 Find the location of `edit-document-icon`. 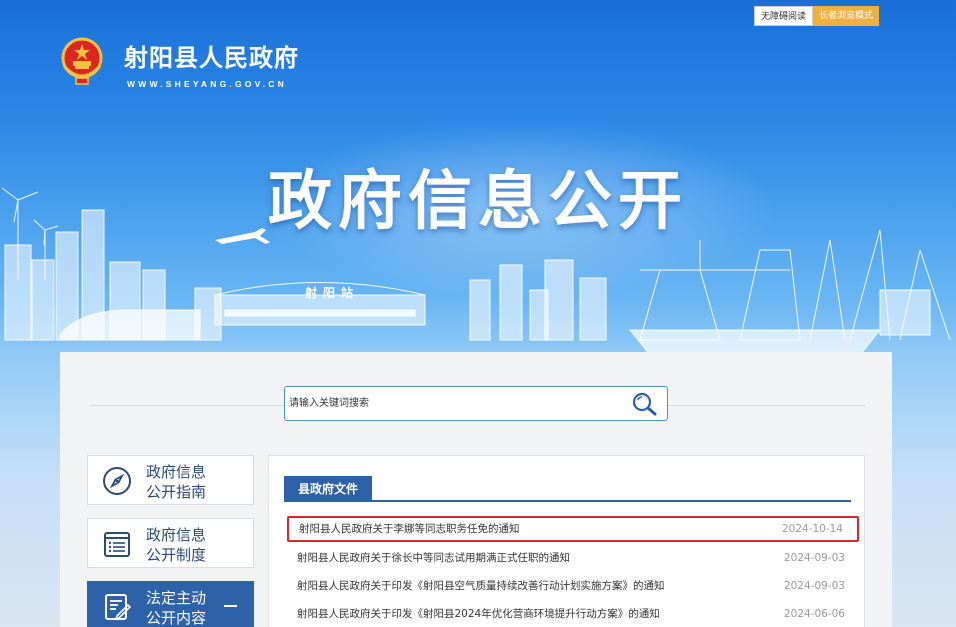

edit-document-icon is located at coordinates (118, 607).